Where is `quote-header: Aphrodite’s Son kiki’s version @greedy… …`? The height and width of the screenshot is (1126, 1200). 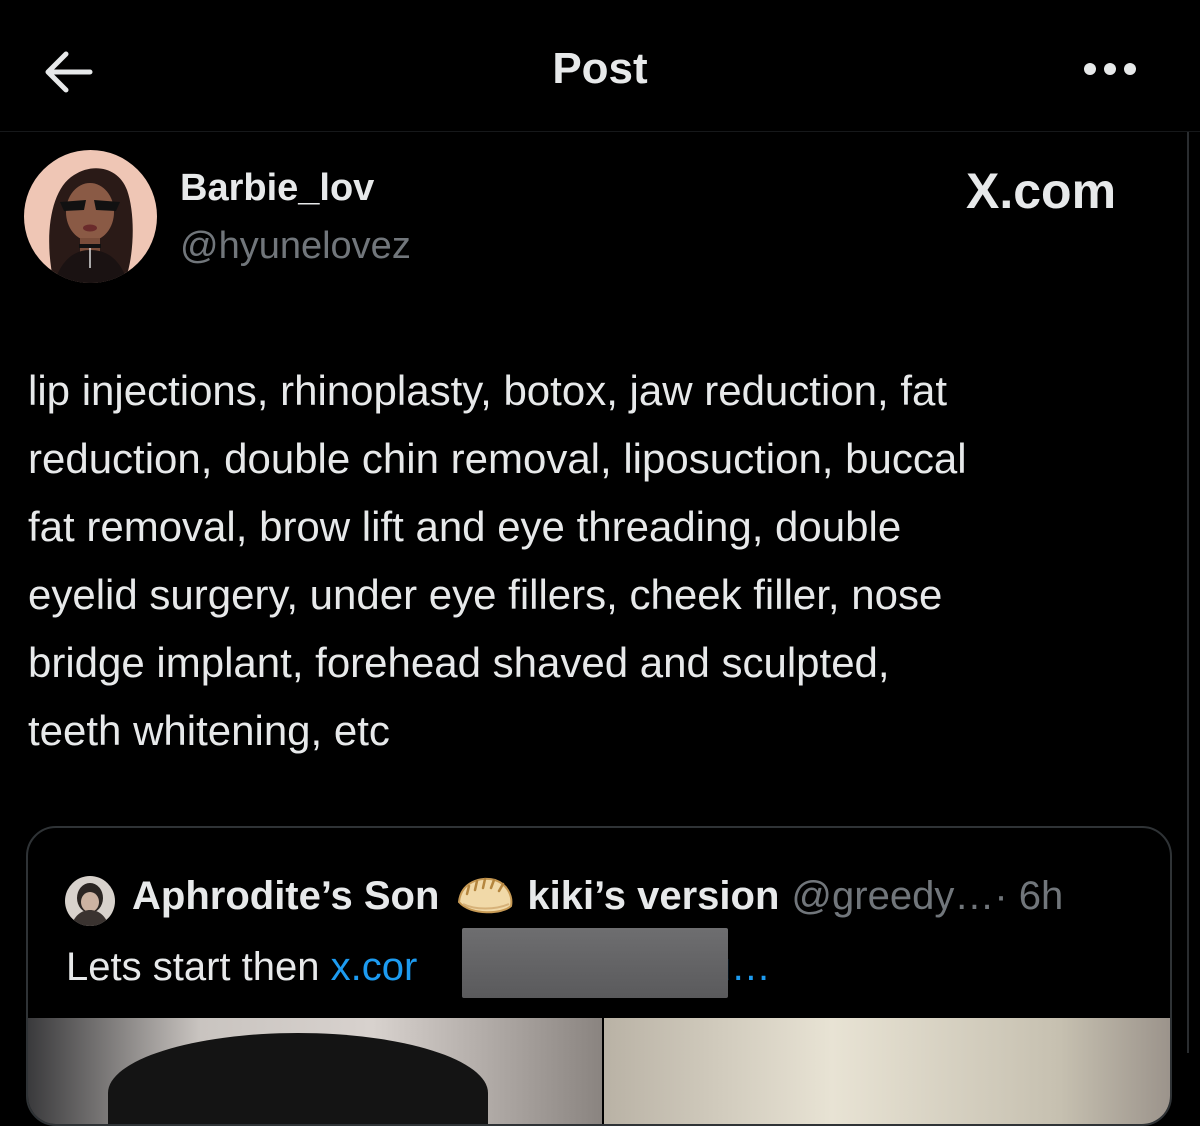
quote-header: Aphrodite’s Son kiki’s version @greedy… … is located at coordinates (597, 896).